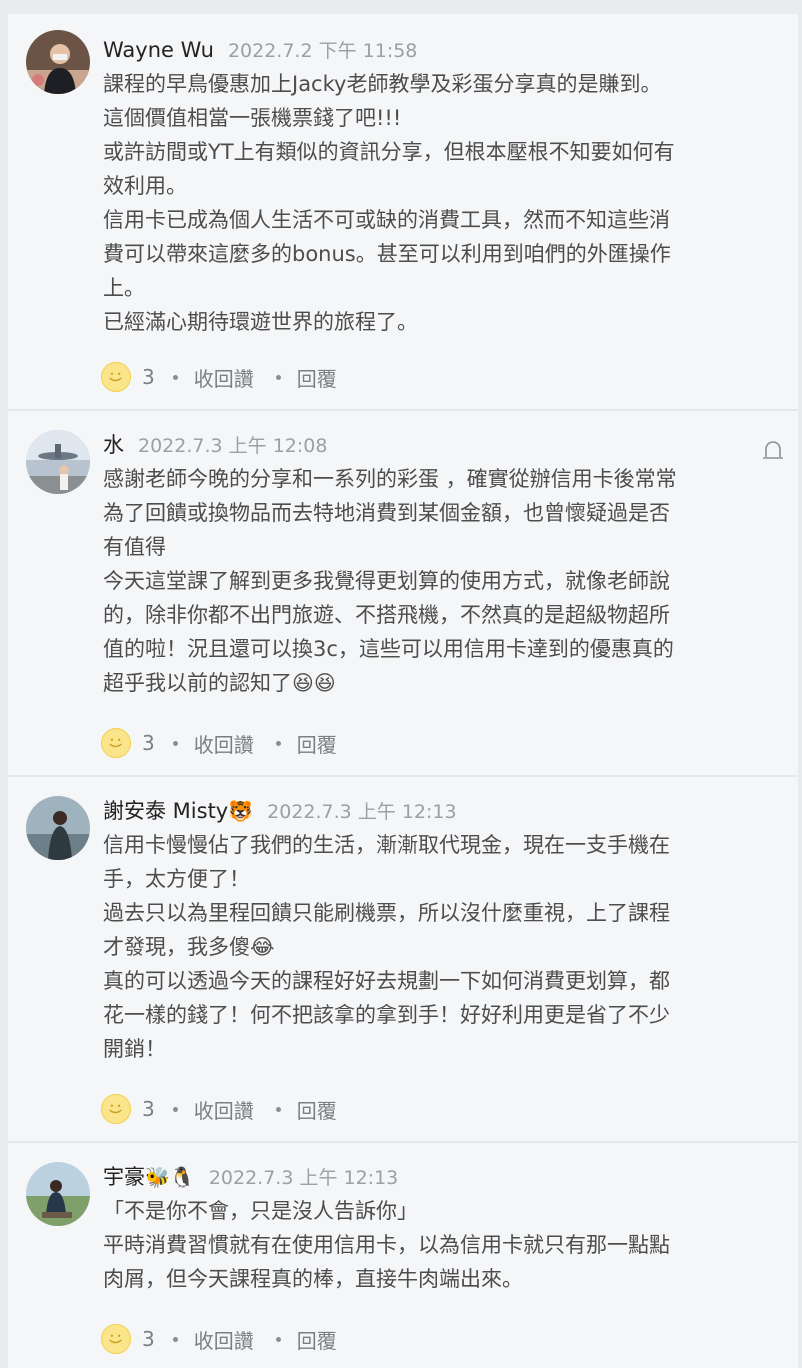 The height and width of the screenshot is (1368, 802). What do you see at coordinates (386, 220) in the screenshot?
I see `comment-line: 信用卡已成為個人生活不可或缺的消費工具，然而不知這些消` at bounding box center [386, 220].